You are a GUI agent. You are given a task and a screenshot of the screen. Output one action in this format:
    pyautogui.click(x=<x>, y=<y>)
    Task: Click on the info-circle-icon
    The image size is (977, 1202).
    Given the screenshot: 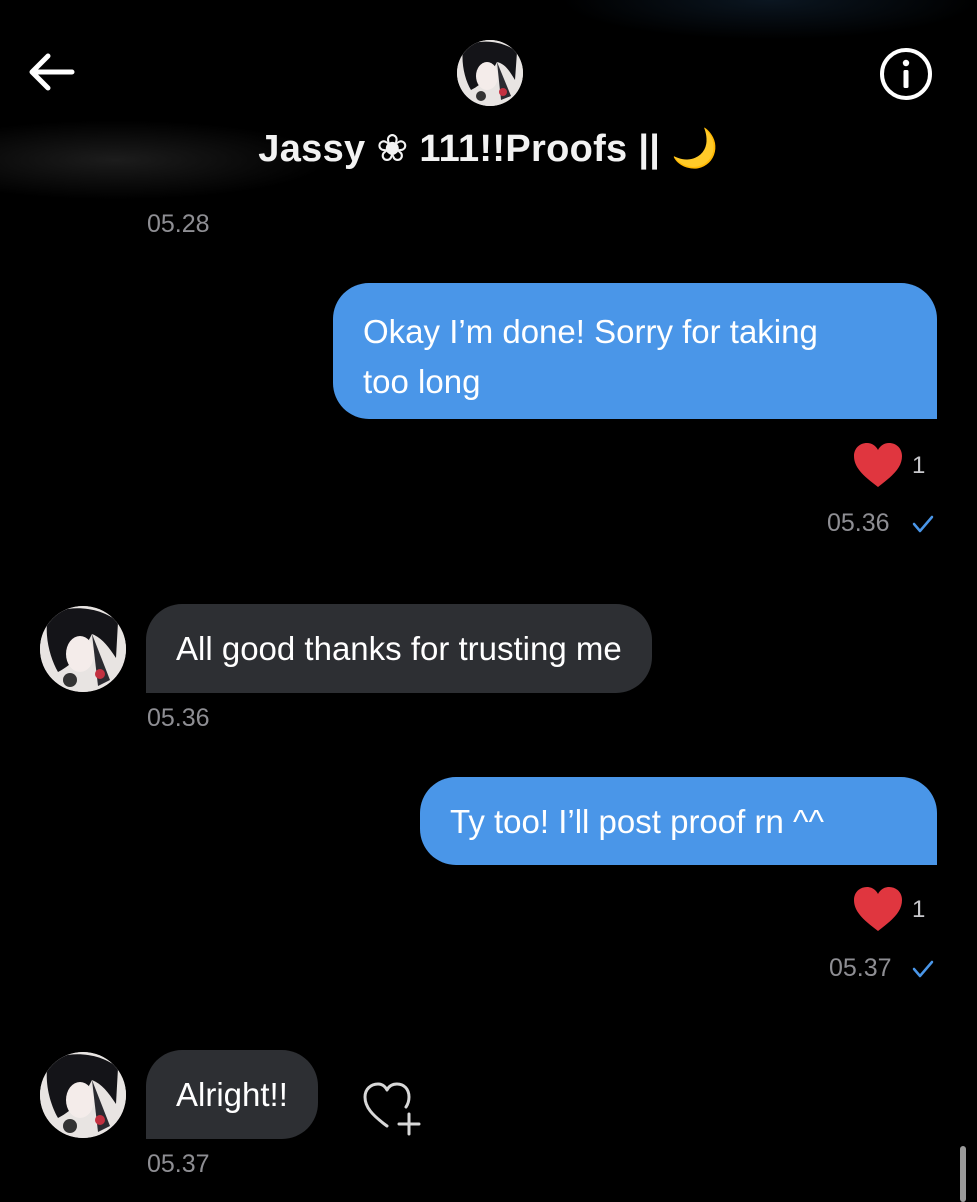 What is the action you would take?
    pyautogui.click(x=906, y=74)
    